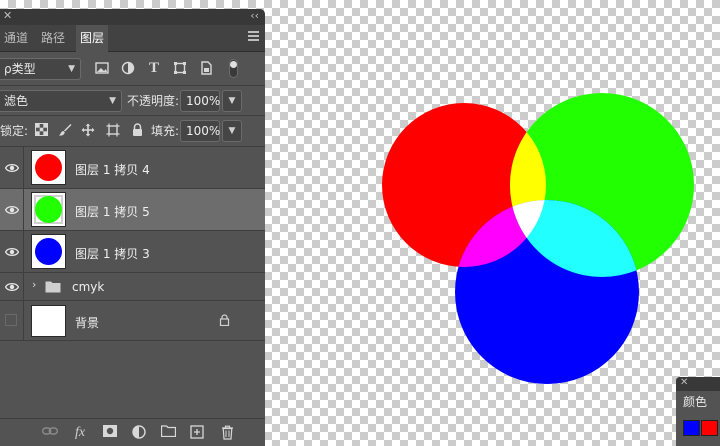  Describe the element at coordinates (500, 233) in the screenshot. I see `overlap-magenta` at that location.